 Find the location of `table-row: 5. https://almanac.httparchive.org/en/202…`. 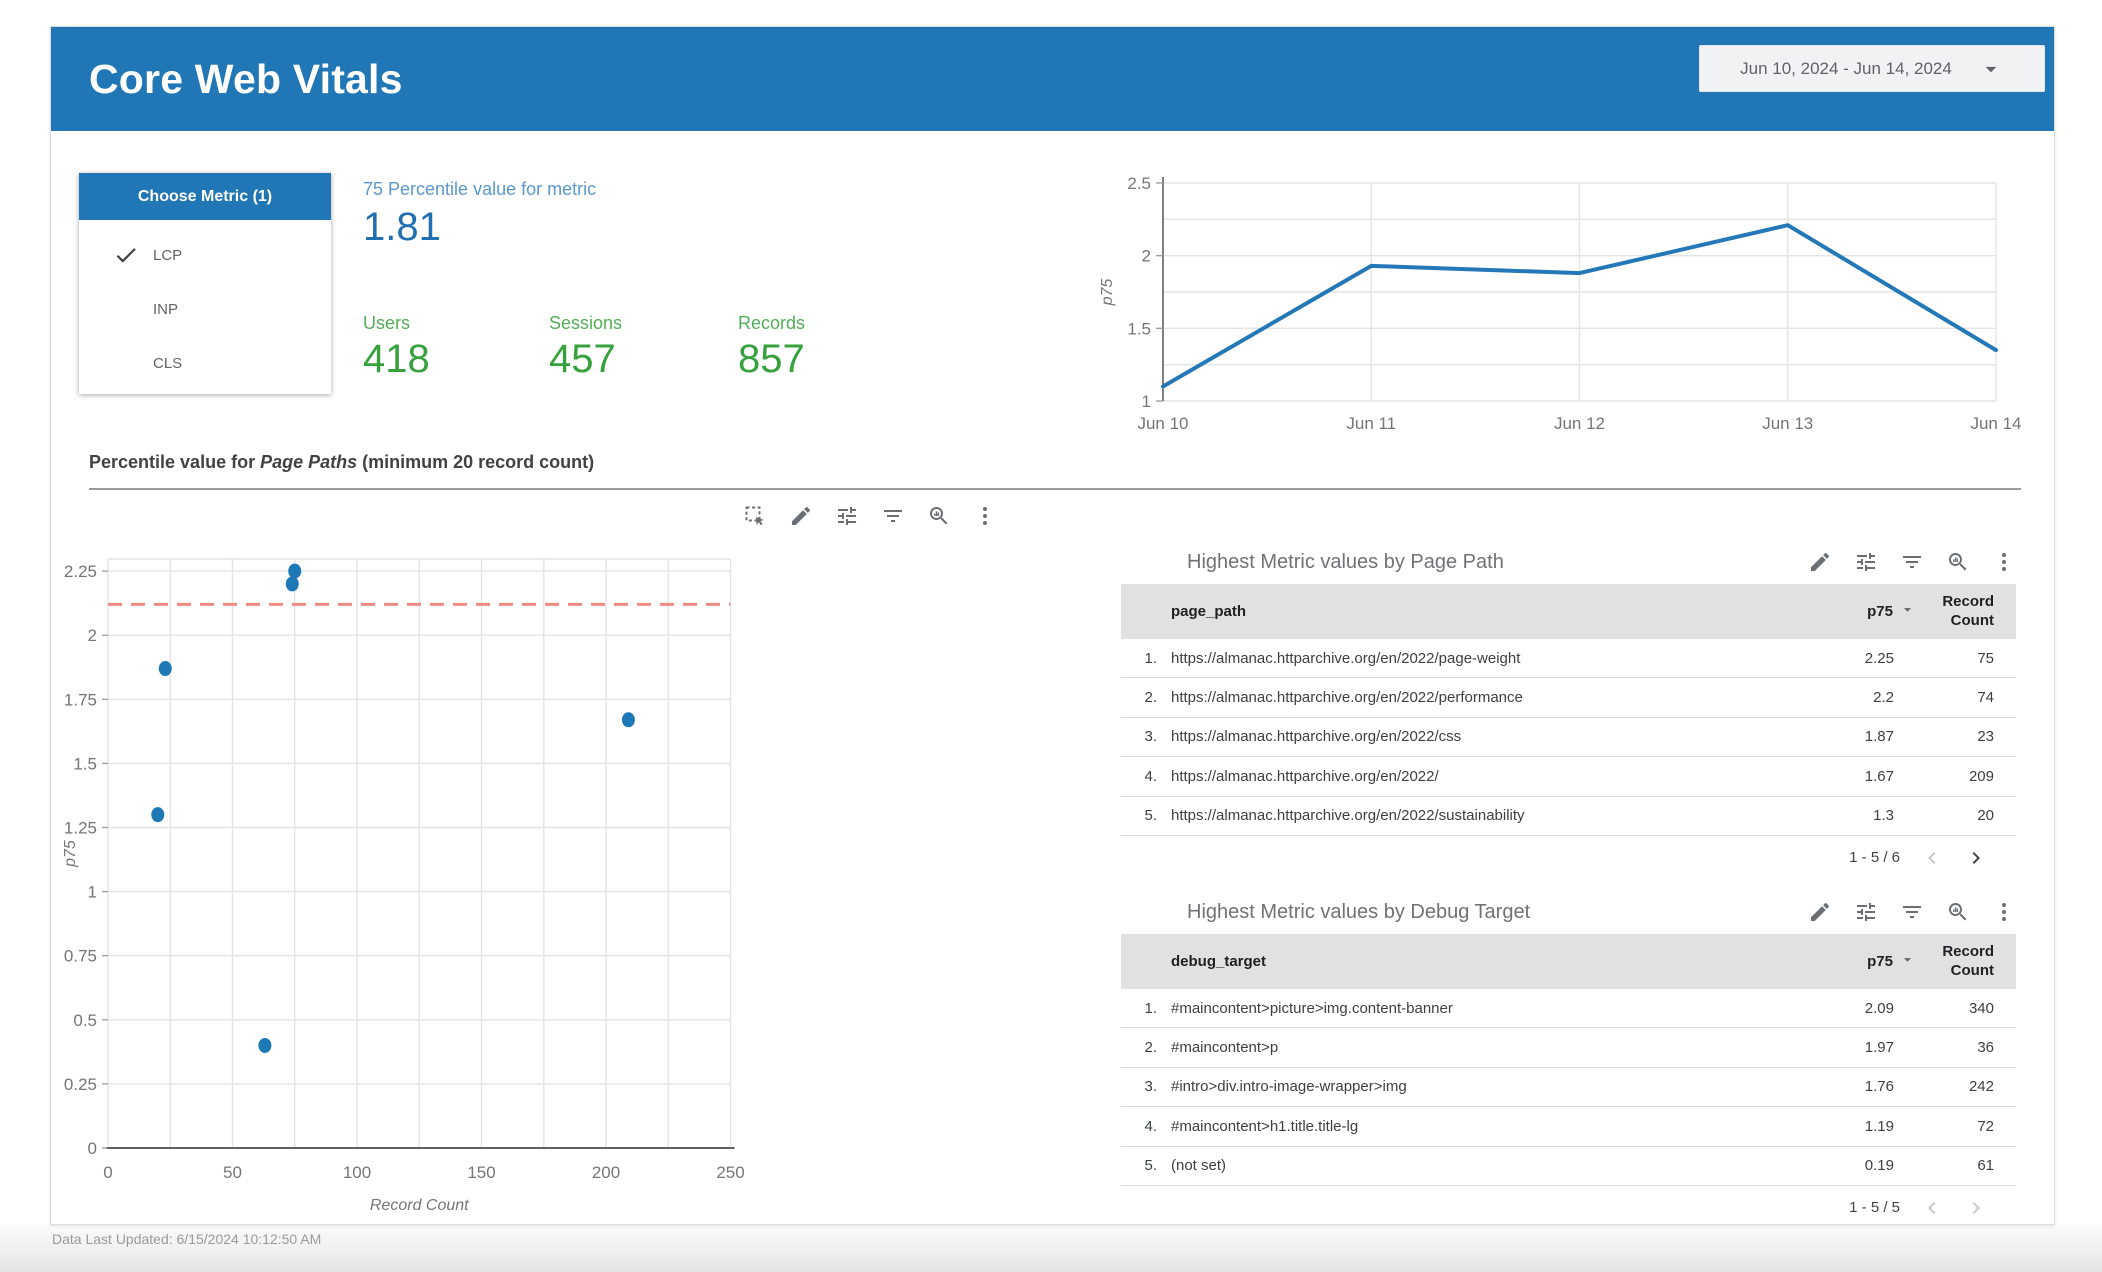

table-row: 5. https://almanac.httparchive.org/en/202… is located at coordinates (1568, 816).